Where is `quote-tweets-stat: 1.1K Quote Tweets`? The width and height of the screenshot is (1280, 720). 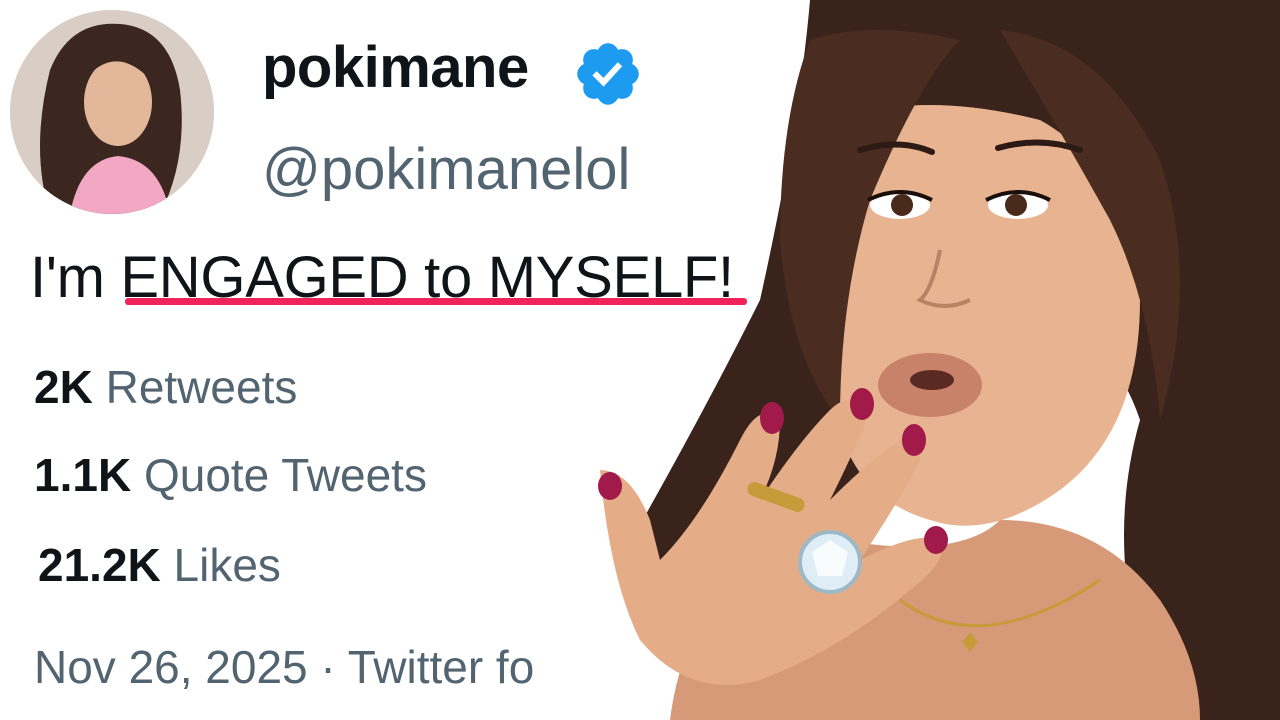
quote-tweets-stat: 1.1K Quote Tweets is located at coordinates (230, 475).